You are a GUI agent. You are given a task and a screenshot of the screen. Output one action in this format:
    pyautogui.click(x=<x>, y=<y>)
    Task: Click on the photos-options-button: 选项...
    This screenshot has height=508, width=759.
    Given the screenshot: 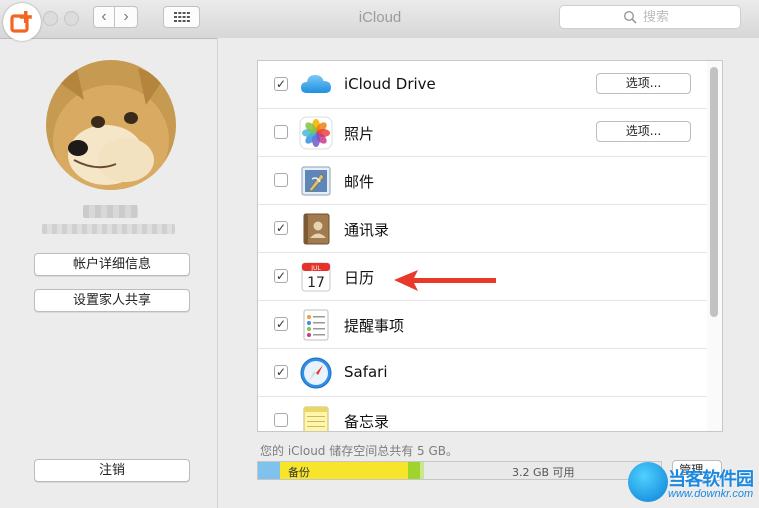 What is the action you would take?
    pyautogui.click(x=643, y=131)
    